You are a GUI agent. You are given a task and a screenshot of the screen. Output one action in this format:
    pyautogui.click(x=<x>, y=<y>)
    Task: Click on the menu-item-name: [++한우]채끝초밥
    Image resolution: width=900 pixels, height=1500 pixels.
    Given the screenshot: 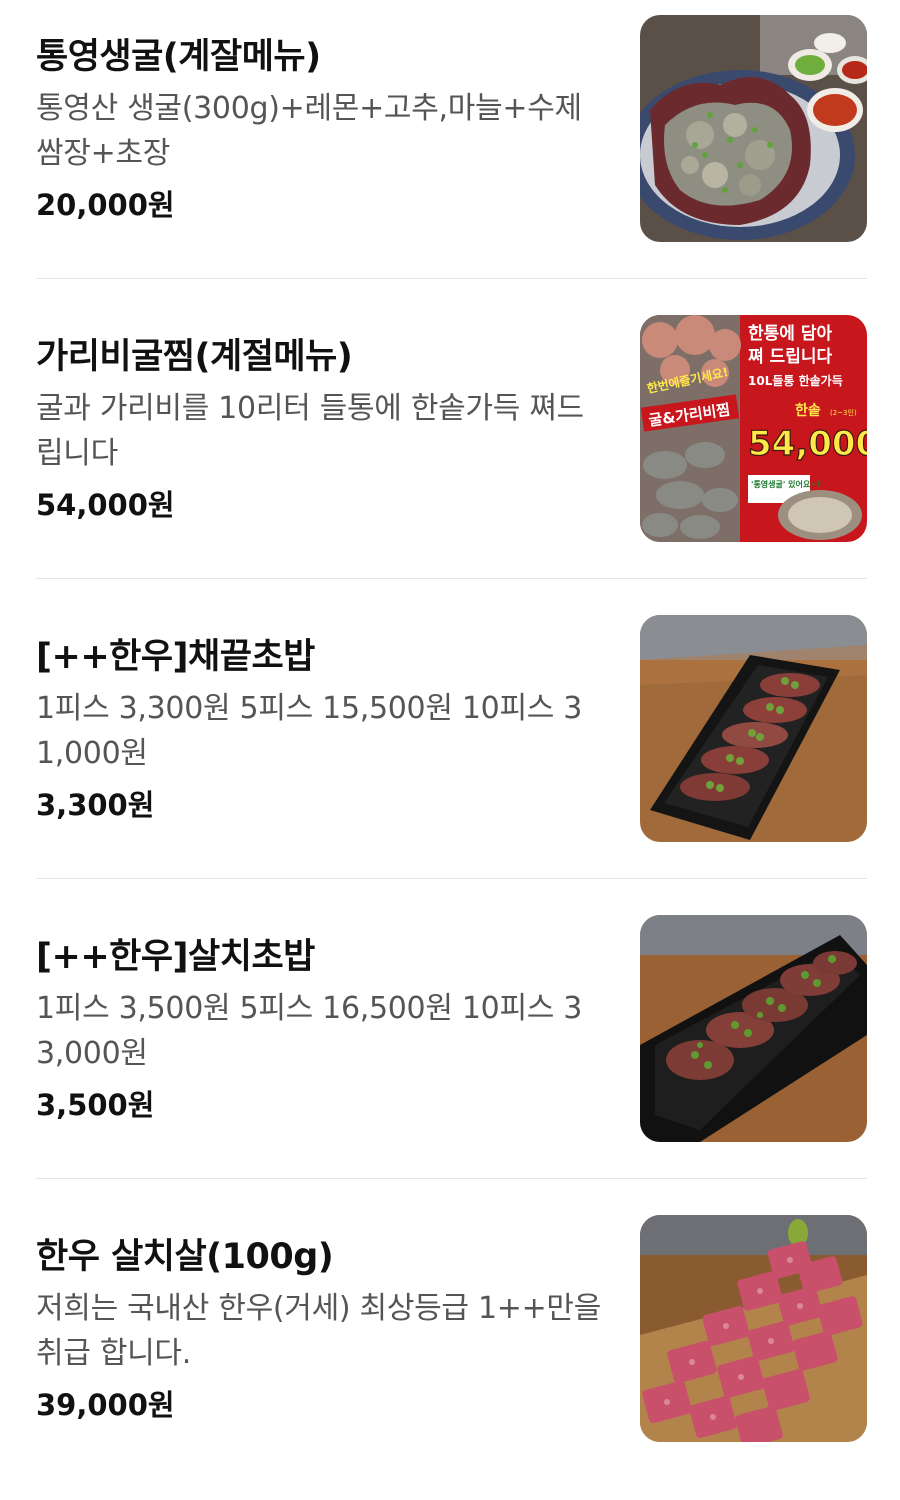 What is the action you would take?
    pyautogui.click(x=175, y=657)
    